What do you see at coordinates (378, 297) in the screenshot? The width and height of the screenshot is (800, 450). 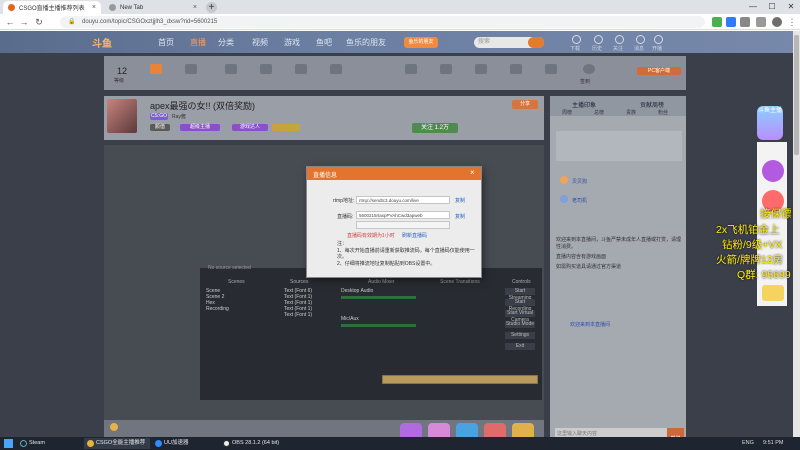 I see `audio-meter` at bounding box center [378, 297].